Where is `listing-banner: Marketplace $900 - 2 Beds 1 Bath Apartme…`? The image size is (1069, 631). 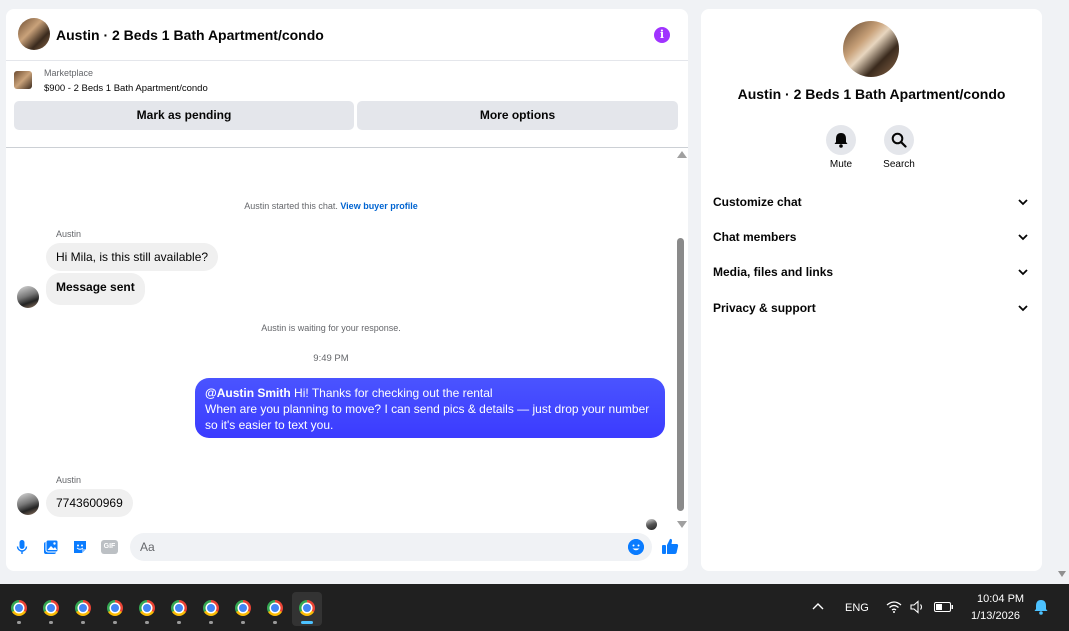 listing-banner: Marketplace $900 - 2 Beds 1 Bath Apartme… is located at coordinates (347, 105).